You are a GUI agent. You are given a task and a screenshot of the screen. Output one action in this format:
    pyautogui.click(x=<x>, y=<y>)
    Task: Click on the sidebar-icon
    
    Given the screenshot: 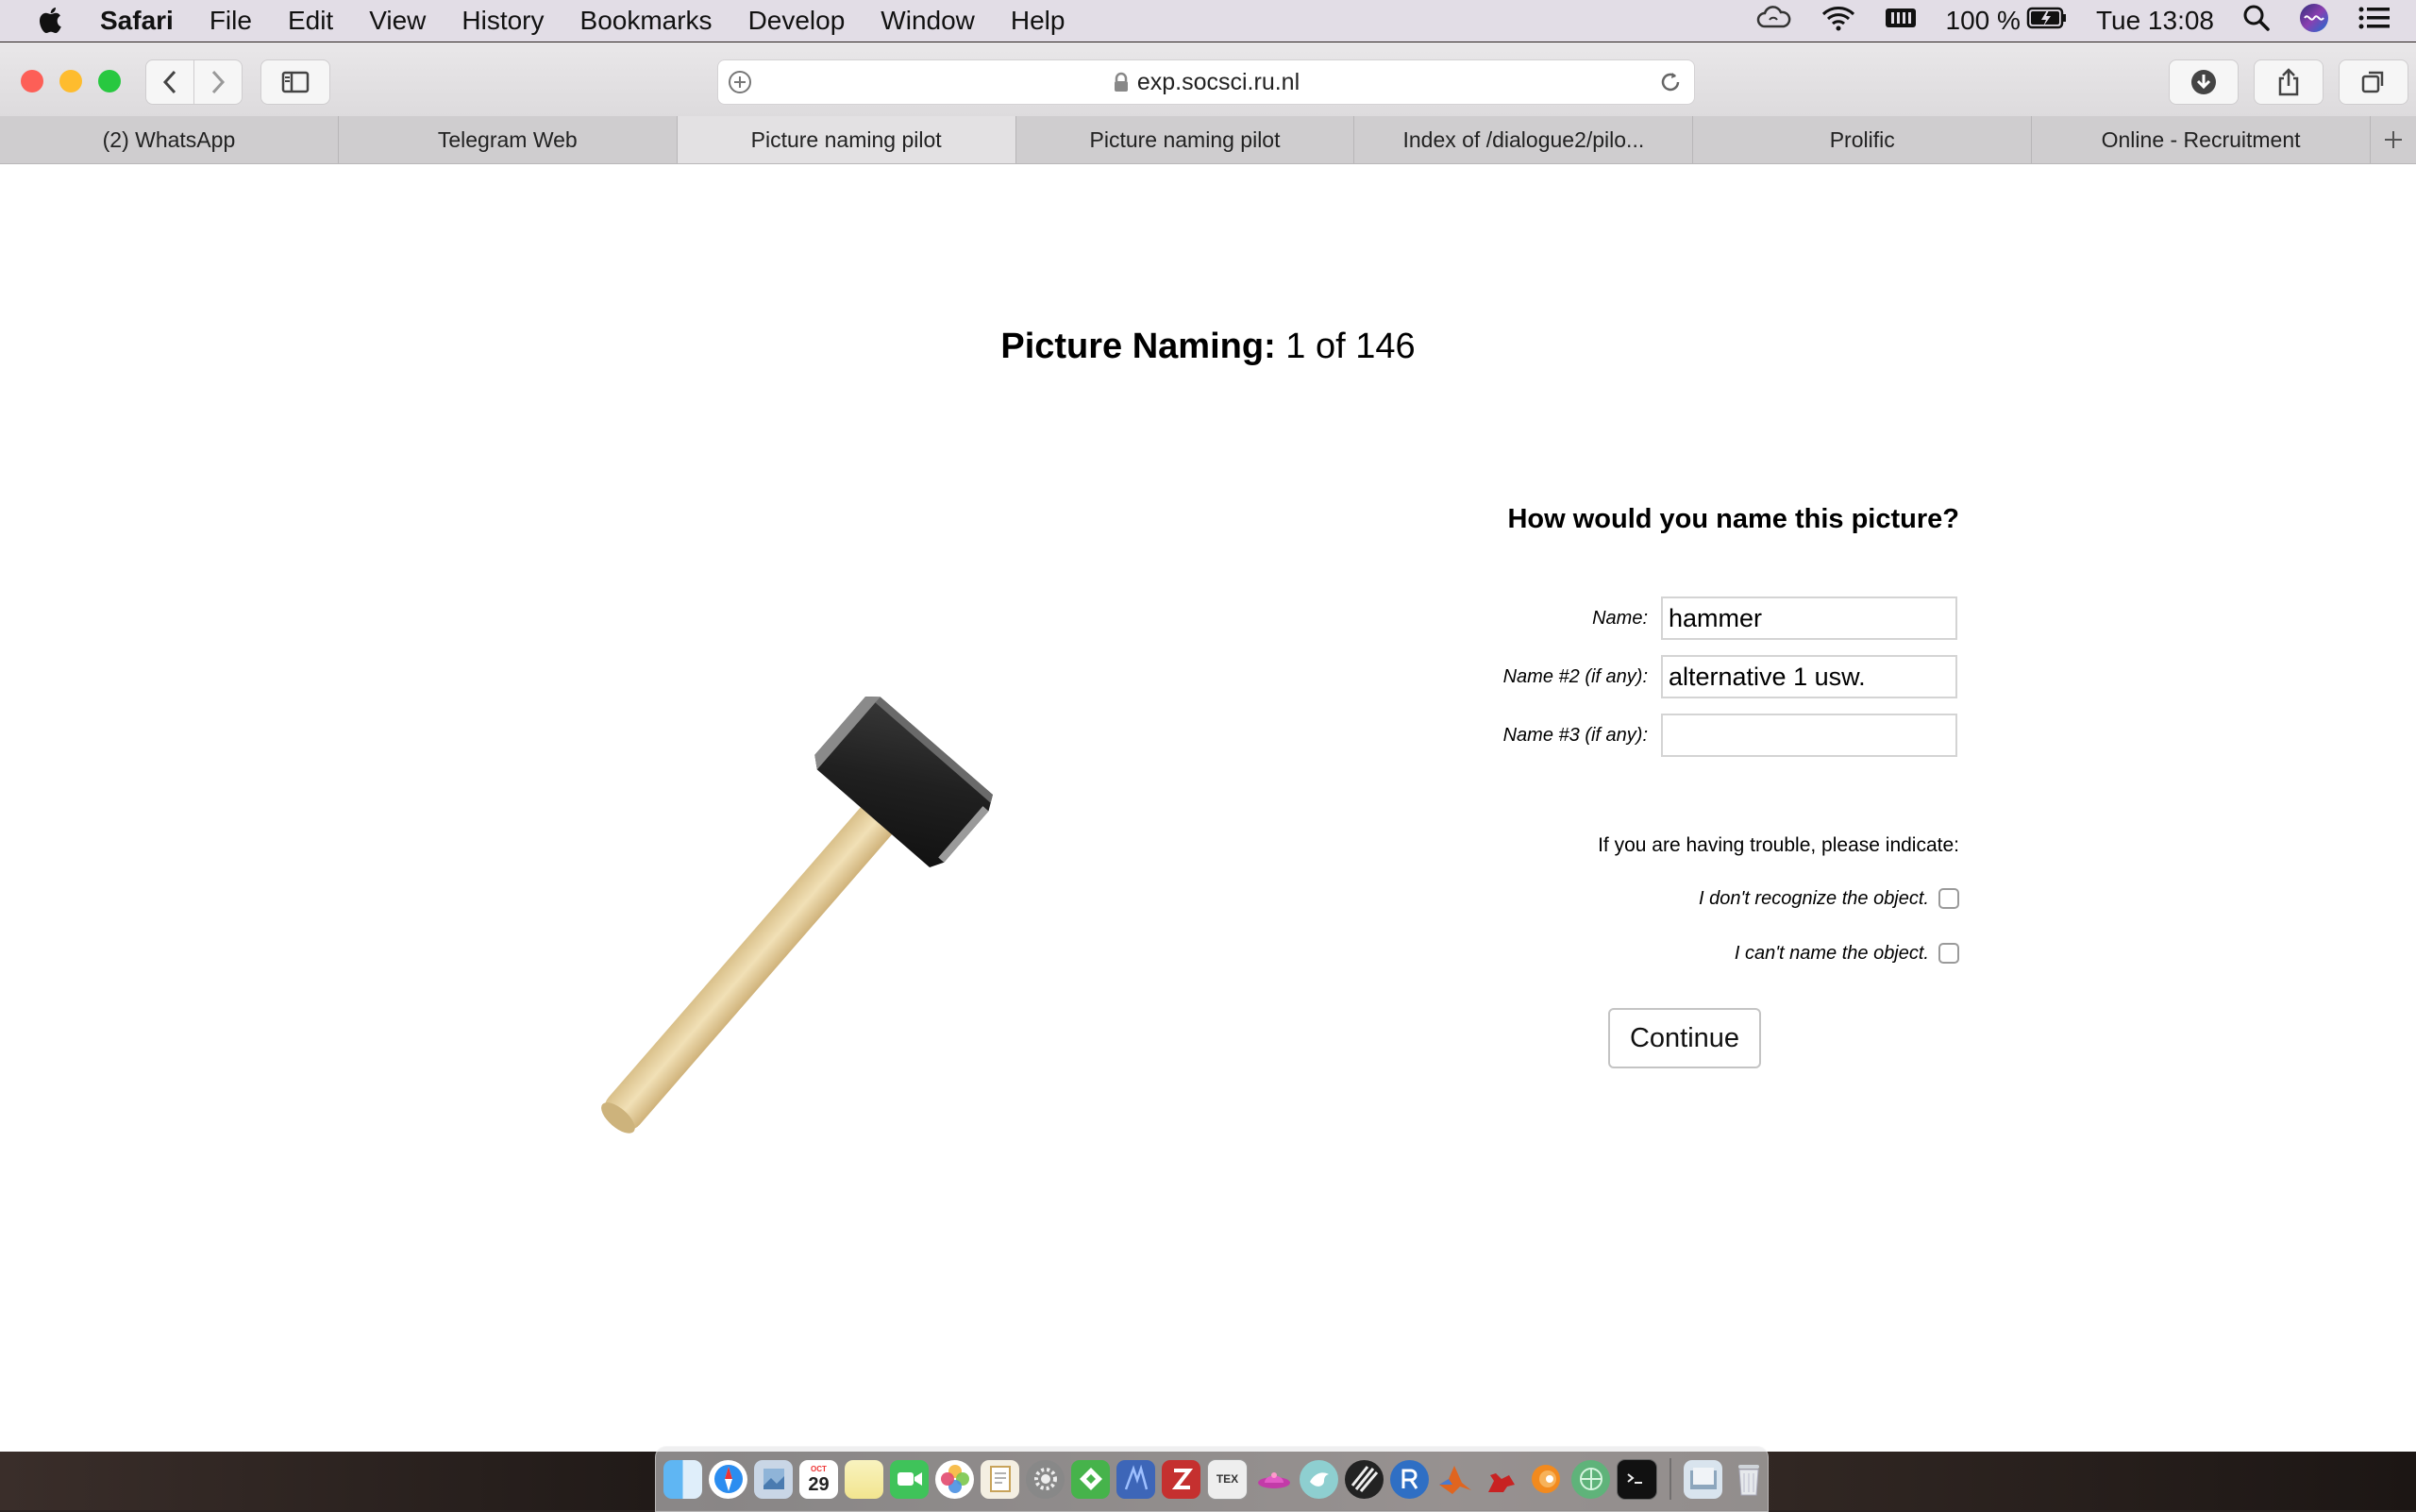 What is the action you would take?
    pyautogui.click(x=295, y=82)
    